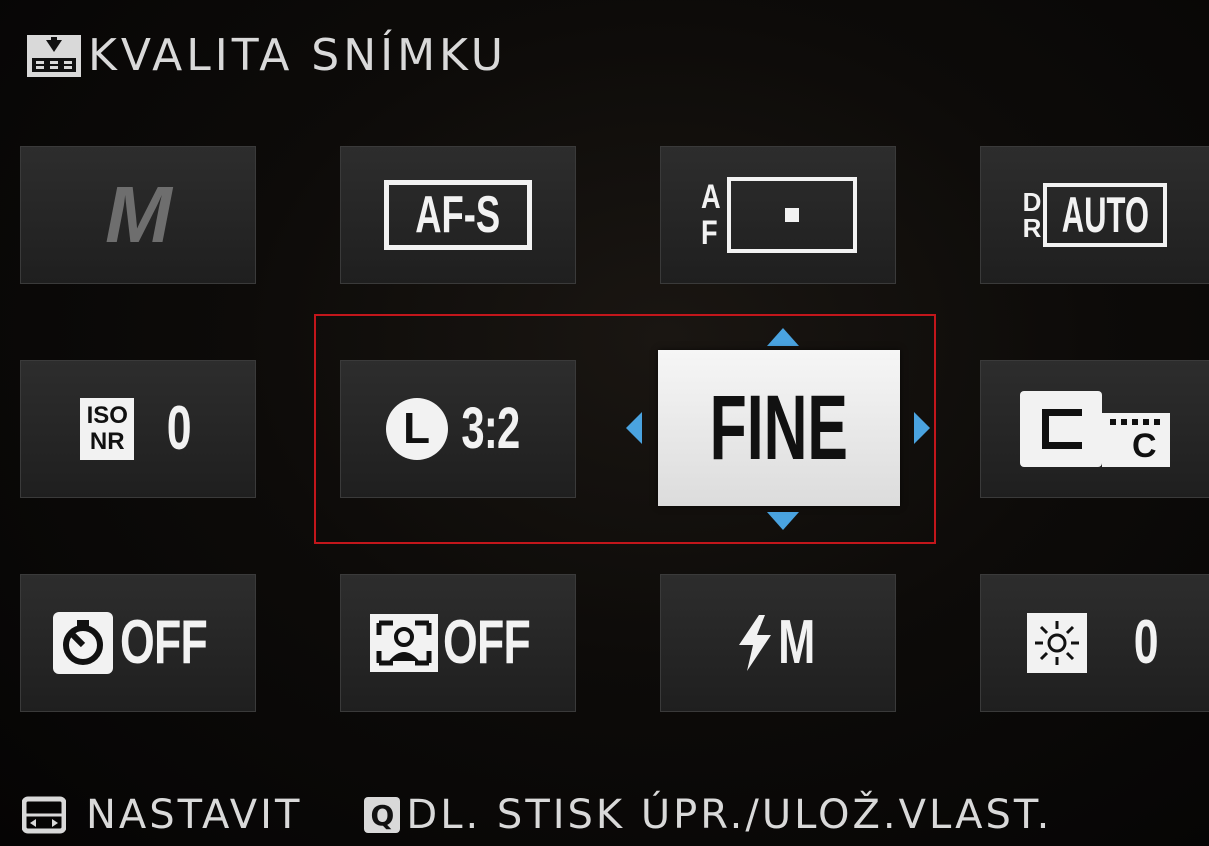  I want to click on film-simulation-icon: C, so click(1095, 429).